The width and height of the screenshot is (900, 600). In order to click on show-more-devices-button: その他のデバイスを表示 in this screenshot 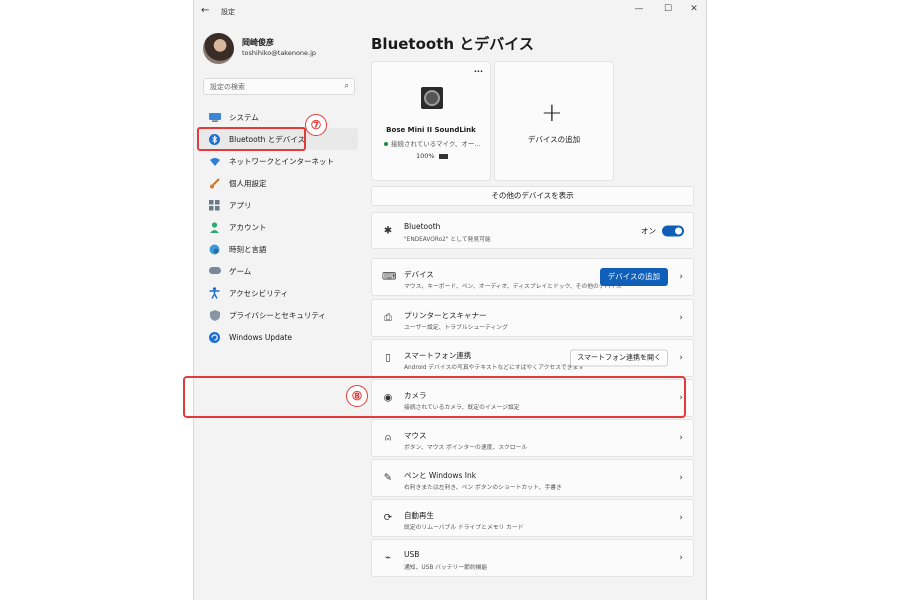, I will do `click(532, 196)`.